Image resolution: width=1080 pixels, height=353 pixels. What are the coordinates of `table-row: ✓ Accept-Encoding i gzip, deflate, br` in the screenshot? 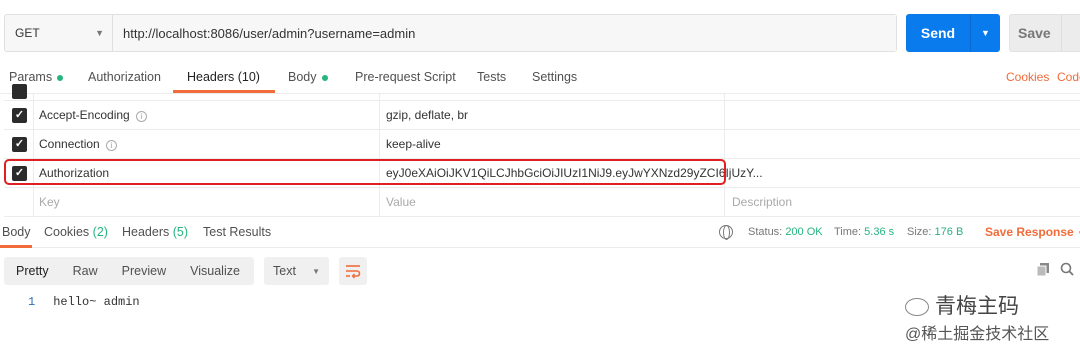 It's located at (542, 115).